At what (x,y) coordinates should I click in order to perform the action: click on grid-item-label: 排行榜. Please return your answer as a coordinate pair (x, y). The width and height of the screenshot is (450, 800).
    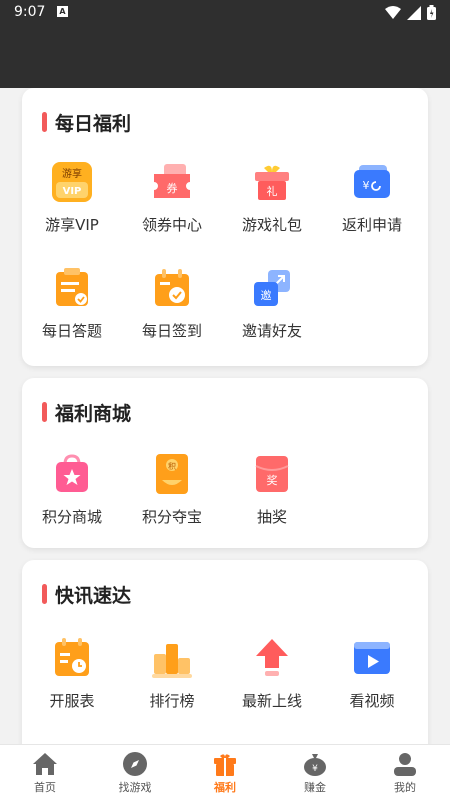
    Looking at the image, I should click on (172, 701).